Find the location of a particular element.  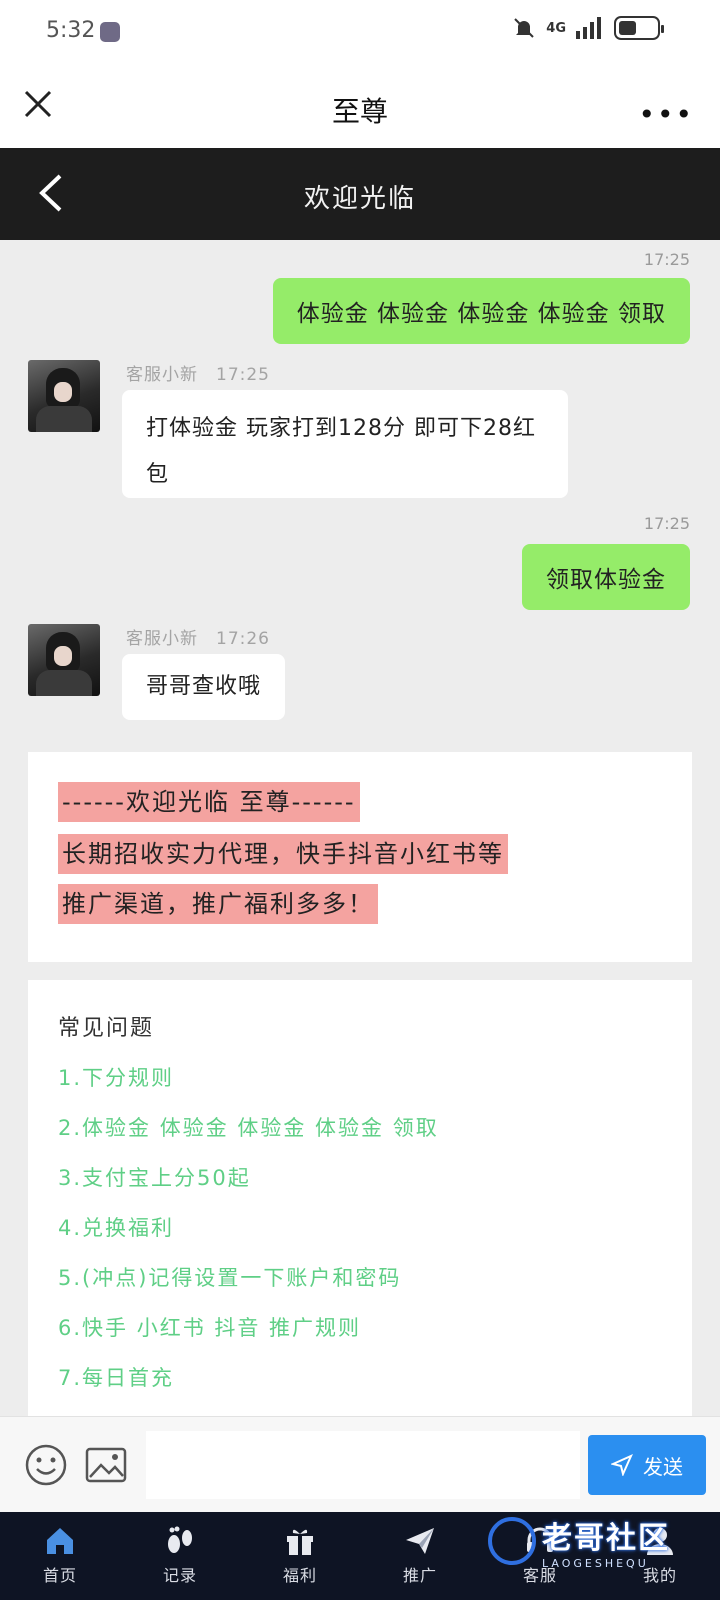

sender-time: 17:26 is located at coordinates (243, 639).